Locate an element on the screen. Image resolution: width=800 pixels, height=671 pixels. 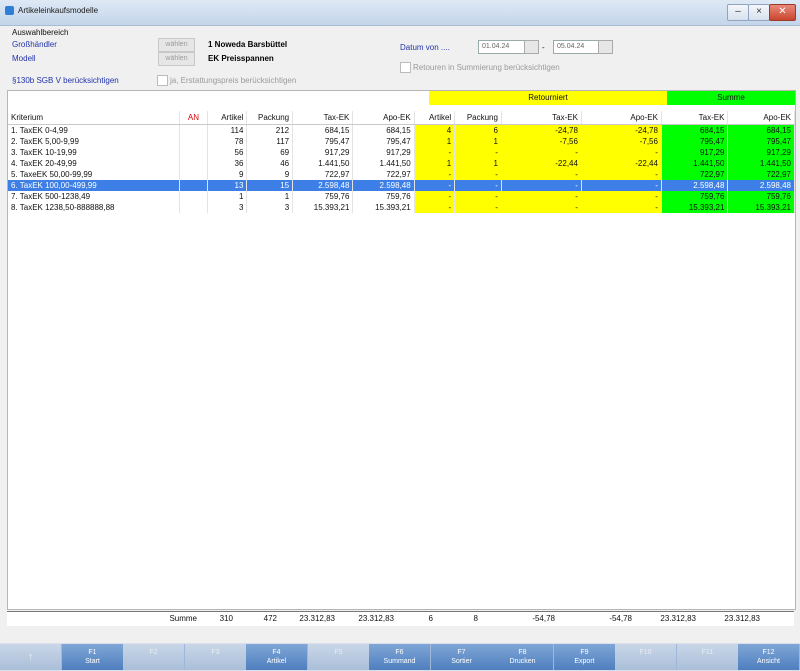
fkey-f8: F8 Drucken is located at coordinates (523, 657).